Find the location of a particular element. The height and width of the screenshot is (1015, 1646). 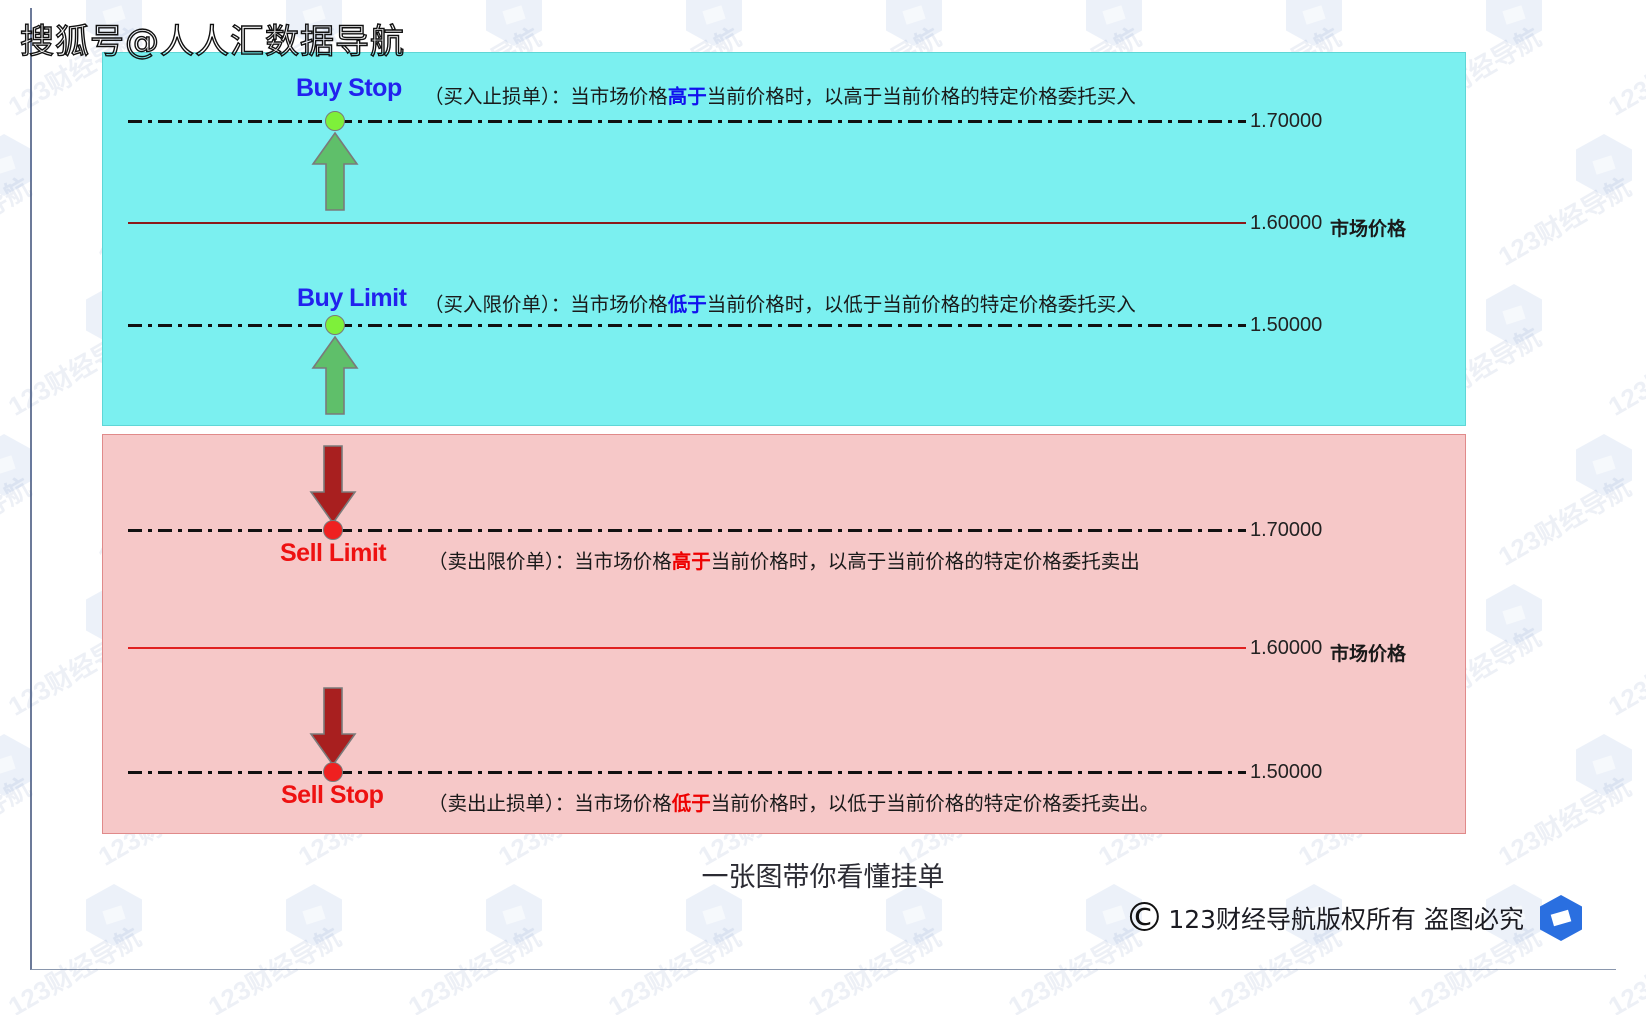

price-level-line-sell-limit is located at coordinates (687, 530).